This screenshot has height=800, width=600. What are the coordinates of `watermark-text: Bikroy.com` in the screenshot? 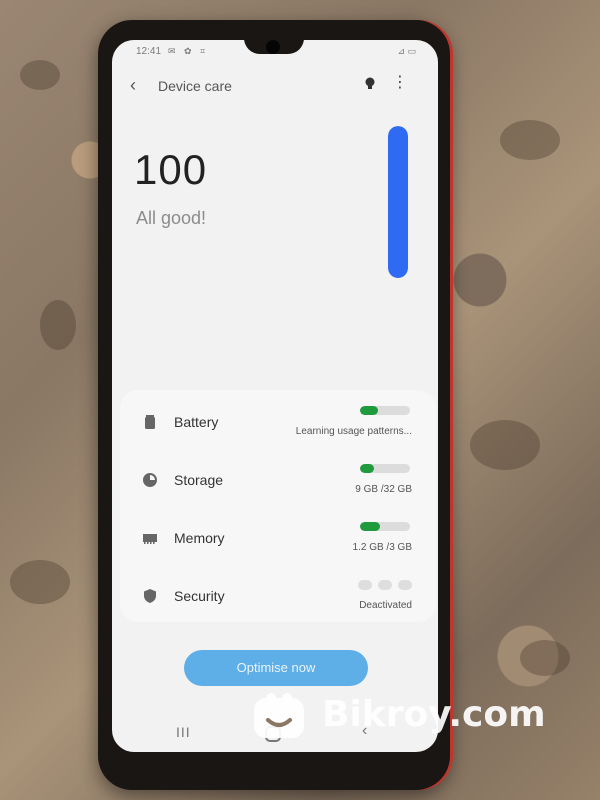 It's located at (434, 714).